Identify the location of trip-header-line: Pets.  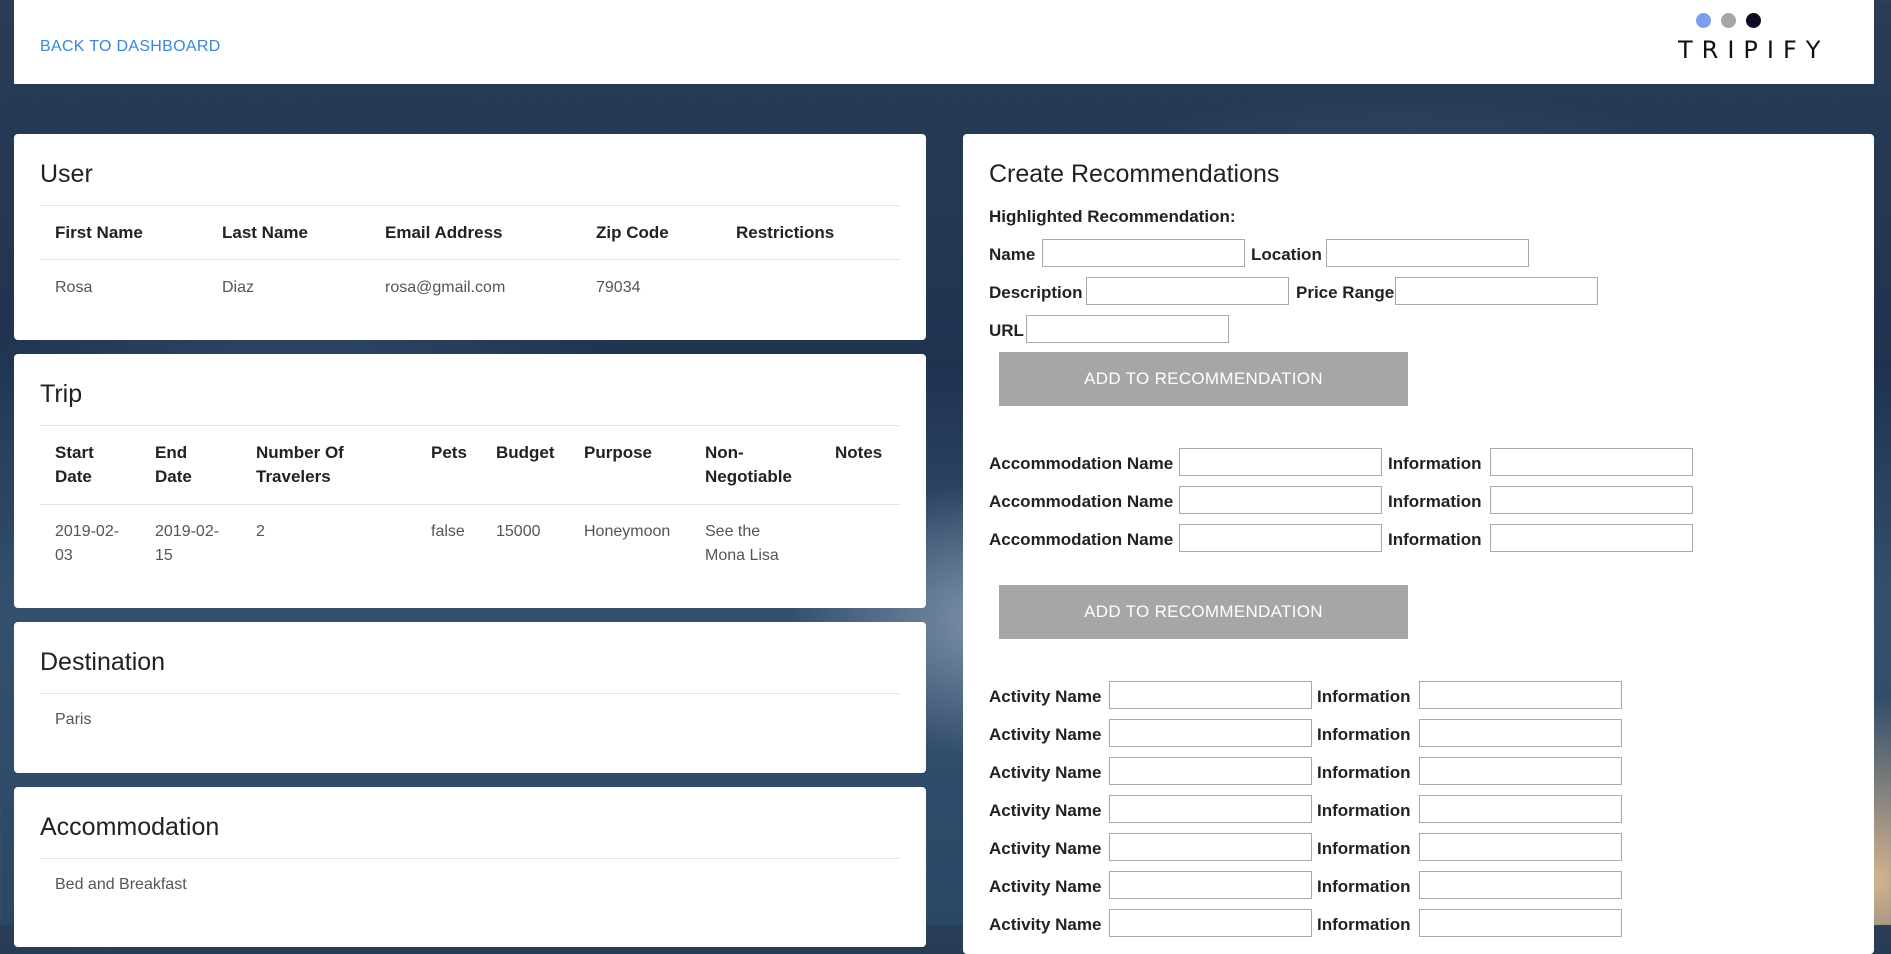
(449, 452).